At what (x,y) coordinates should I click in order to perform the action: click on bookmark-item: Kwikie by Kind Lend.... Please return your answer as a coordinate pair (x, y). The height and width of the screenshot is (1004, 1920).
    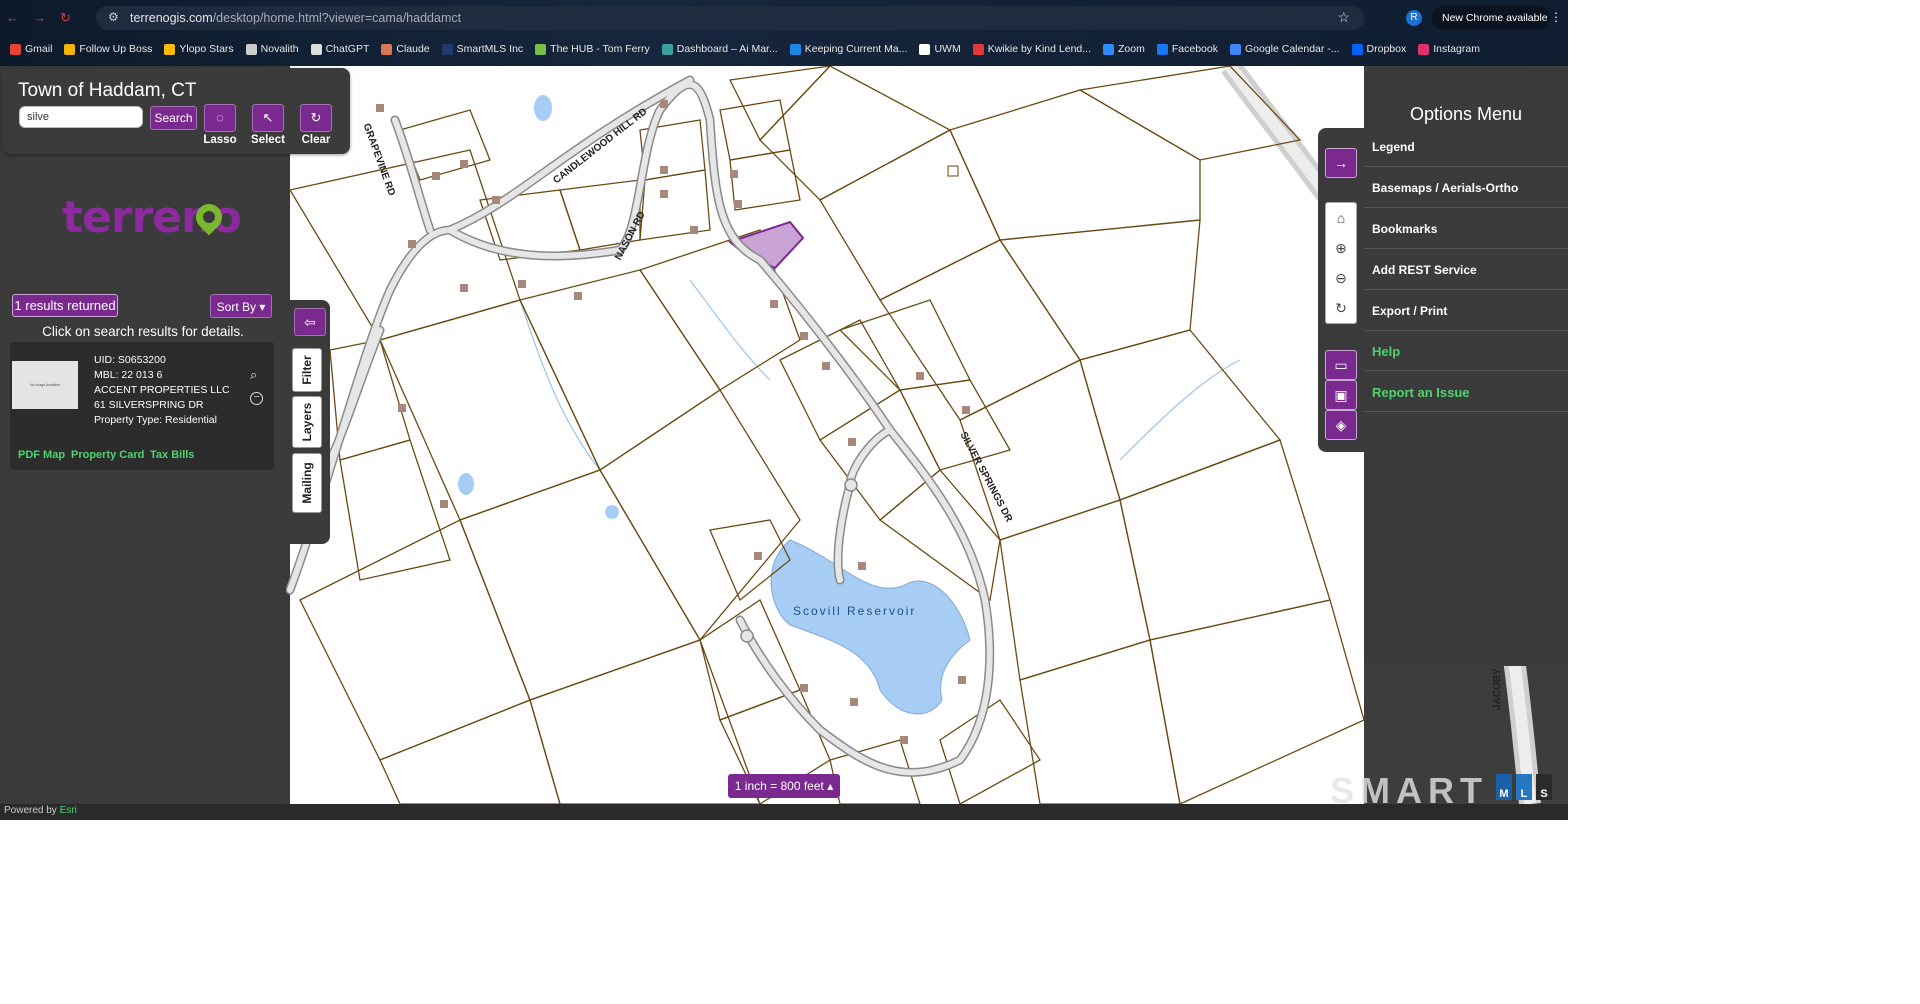
    Looking at the image, I should click on (1031, 49).